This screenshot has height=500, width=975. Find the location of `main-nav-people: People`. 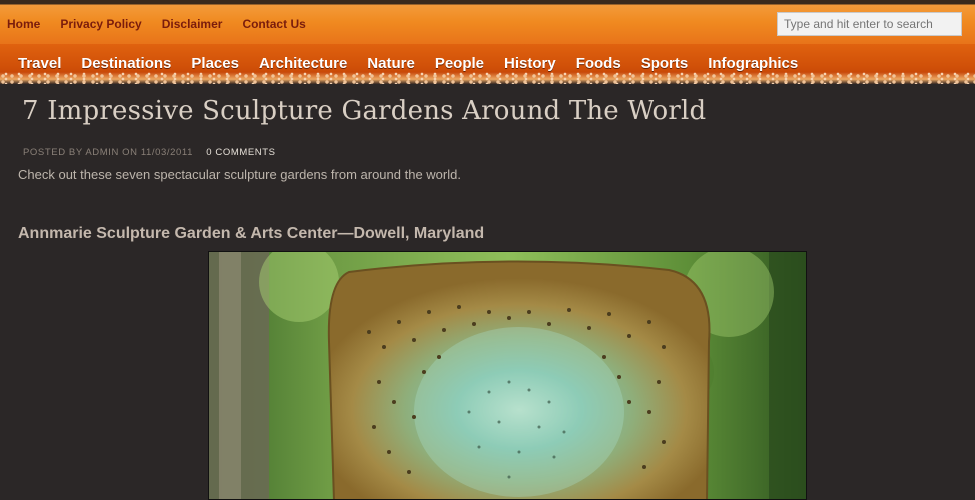

main-nav-people: People is located at coordinates (459, 63).